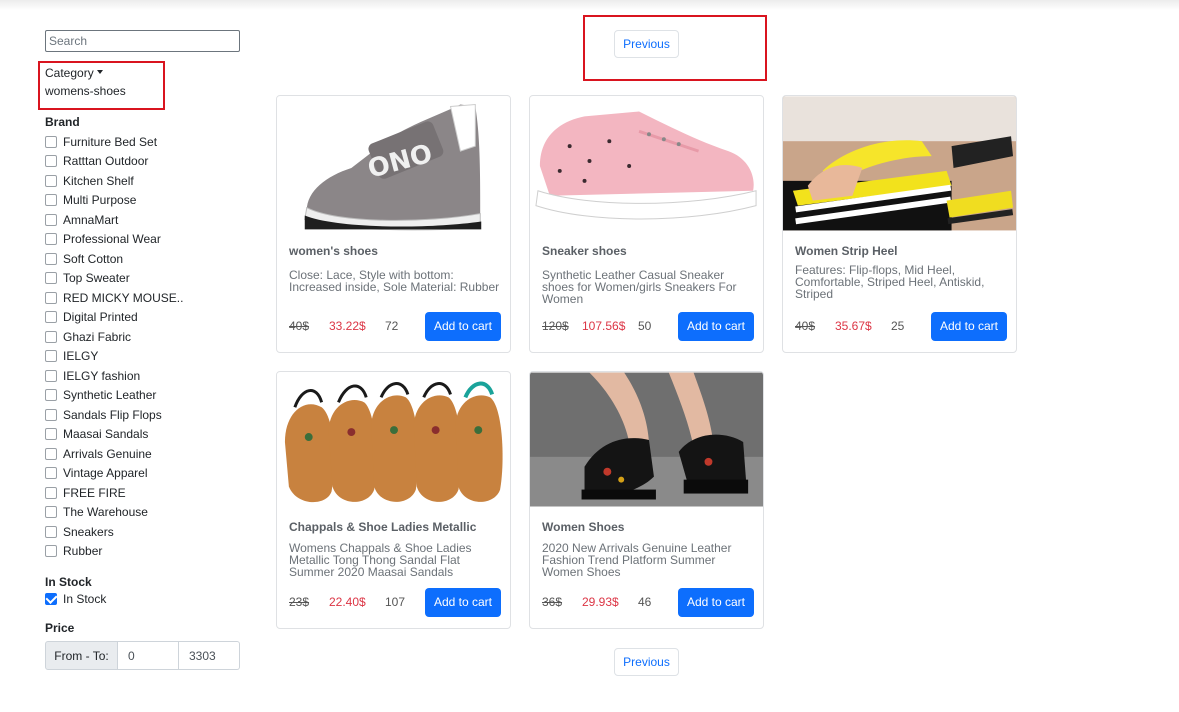 The image size is (1179, 712). Describe the element at coordinates (148, 655) in the screenshot. I see `price-from-input: 0` at that location.